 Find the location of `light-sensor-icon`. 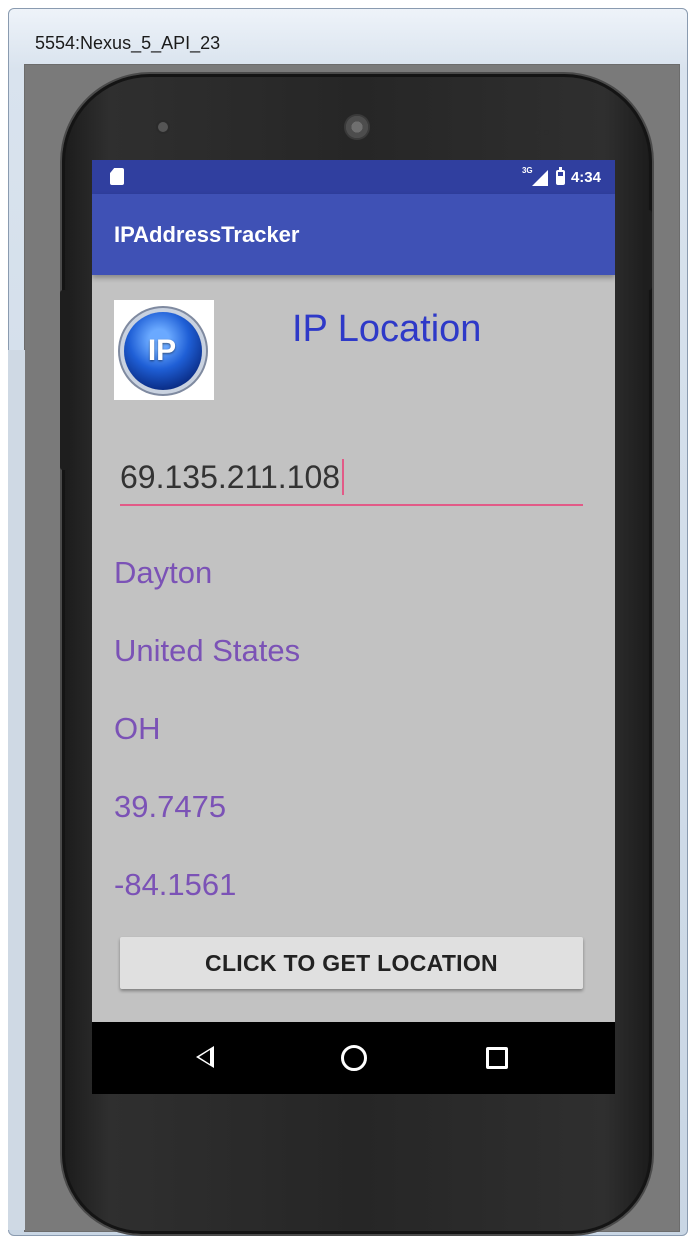

light-sensor-icon is located at coordinates (548, 128).